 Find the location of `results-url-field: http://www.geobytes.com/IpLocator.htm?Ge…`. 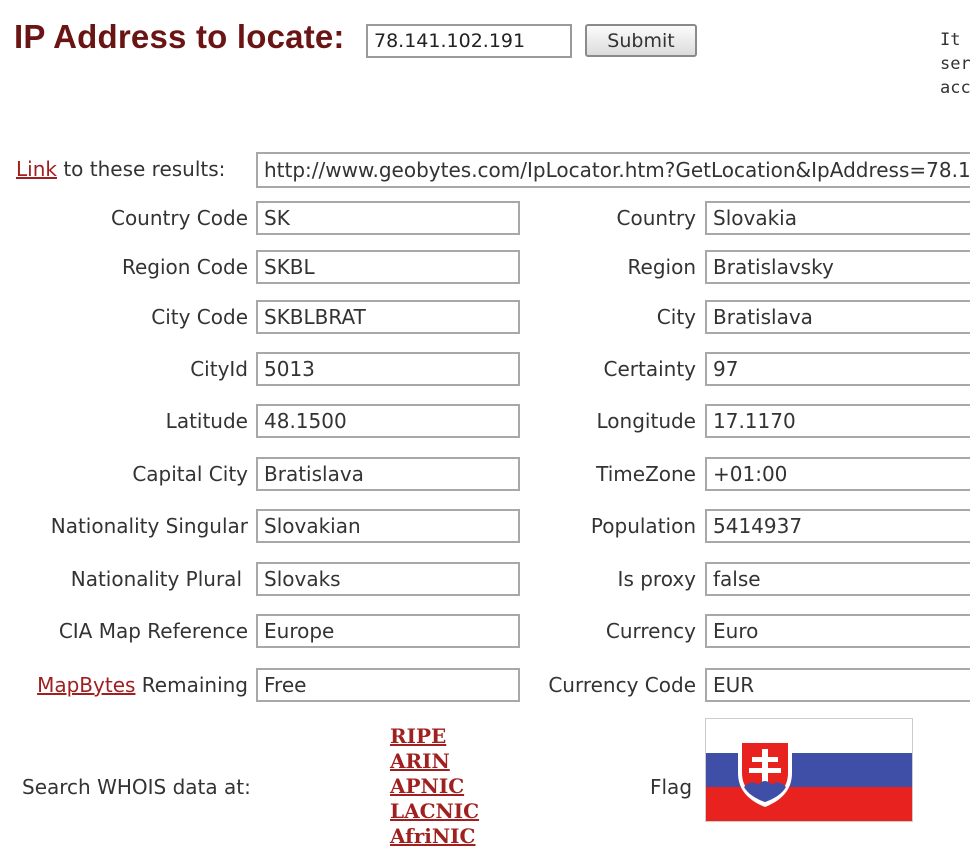

results-url-field: http://www.geobytes.com/IpLocator.htm?Ge… is located at coordinates (613, 170).